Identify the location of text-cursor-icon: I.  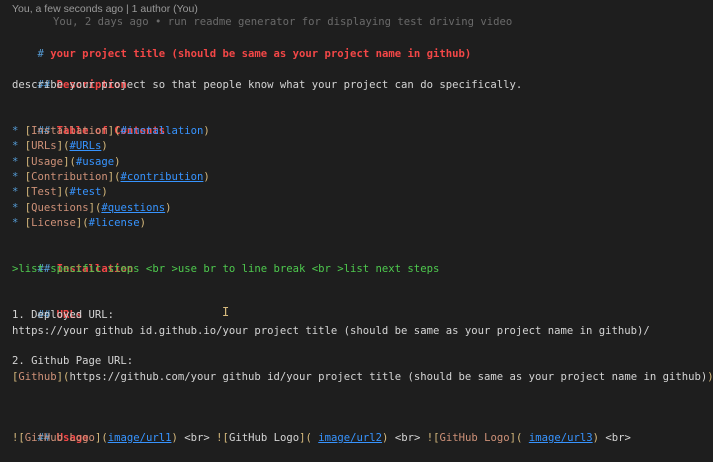
(226, 312).